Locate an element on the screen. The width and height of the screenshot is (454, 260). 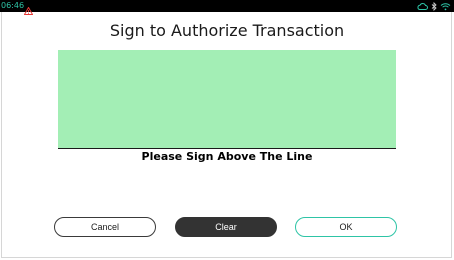
status-time: 06:46 is located at coordinates (13, 5).